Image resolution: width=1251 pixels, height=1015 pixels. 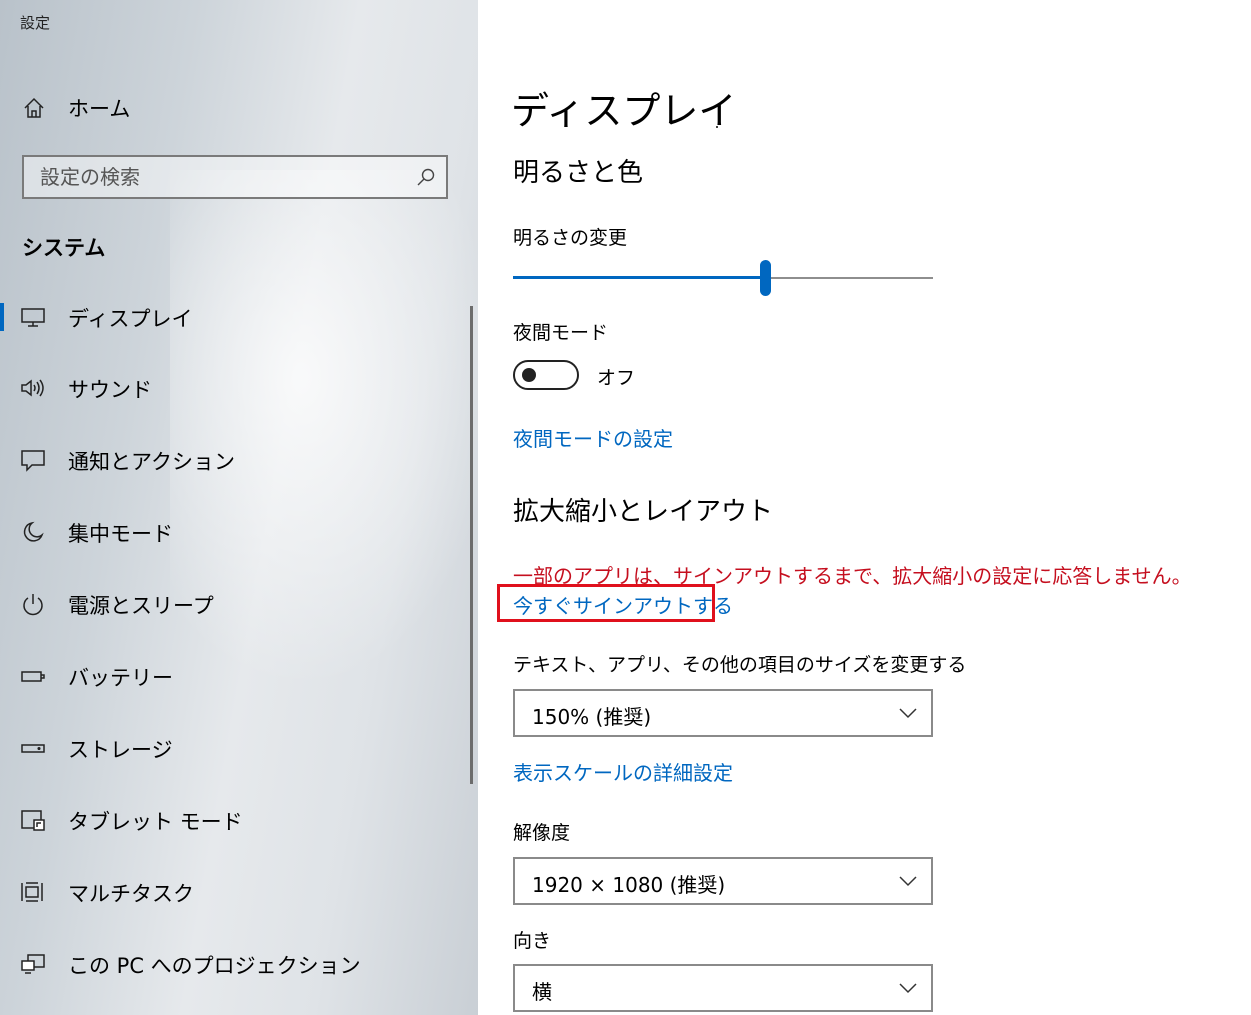 What do you see at coordinates (33, 531) in the screenshot?
I see `moon-icon` at bounding box center [33, 531].